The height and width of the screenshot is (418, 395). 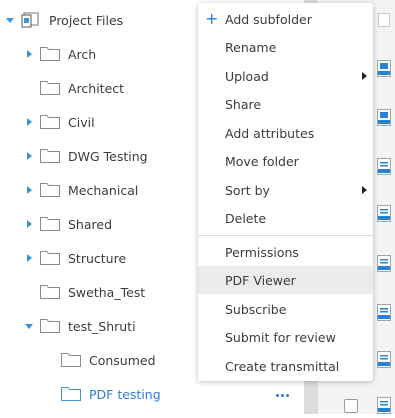 I want to click on menu-item-submit-for-review: Submit for review, so click(x=285, y=337).